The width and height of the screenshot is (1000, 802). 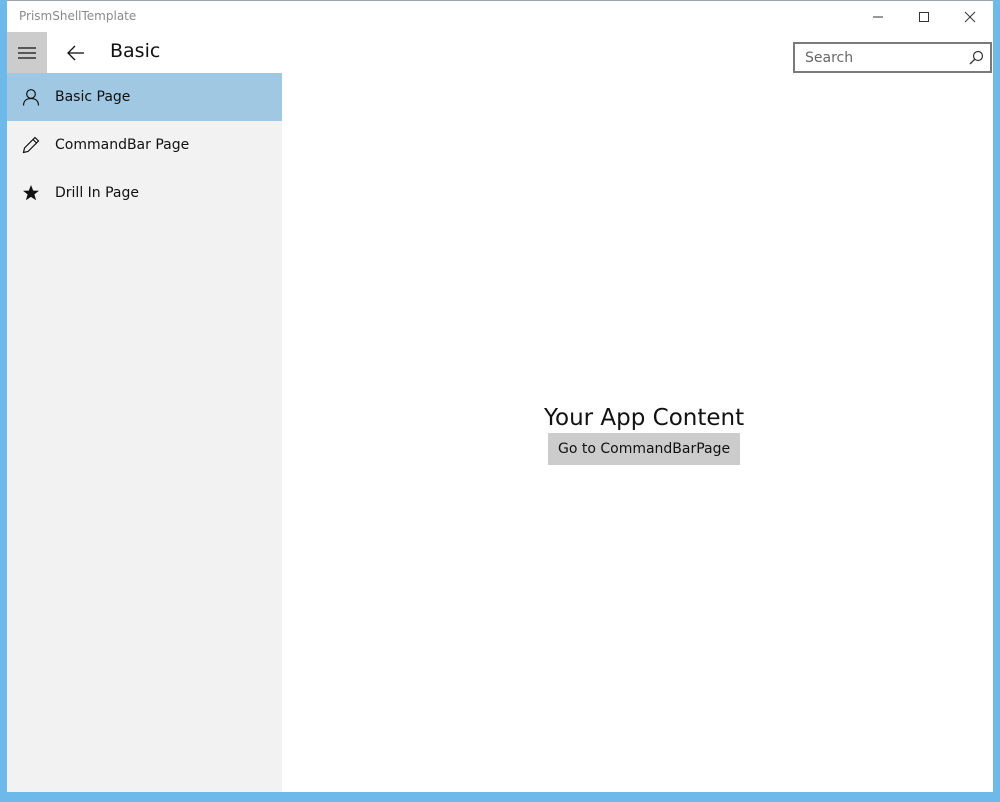 What do you see at coordinates (78, 16) in the screenshot?
I see `window-title: PrismShellTemplate` at bounding box center [78, 16].